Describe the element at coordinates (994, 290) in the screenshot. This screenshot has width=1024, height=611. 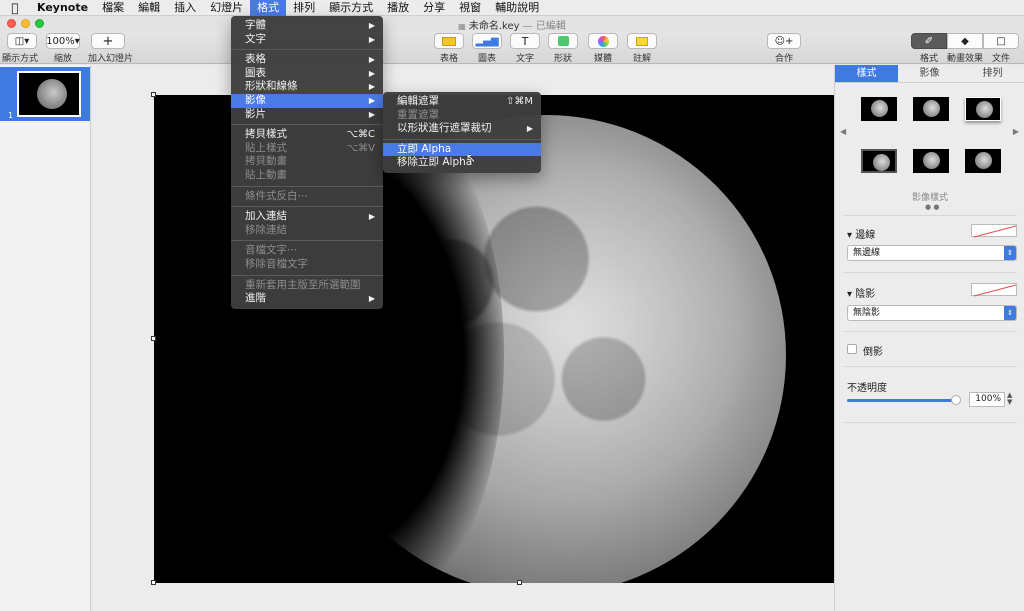
I see `shadow-color-swatch` at that location.